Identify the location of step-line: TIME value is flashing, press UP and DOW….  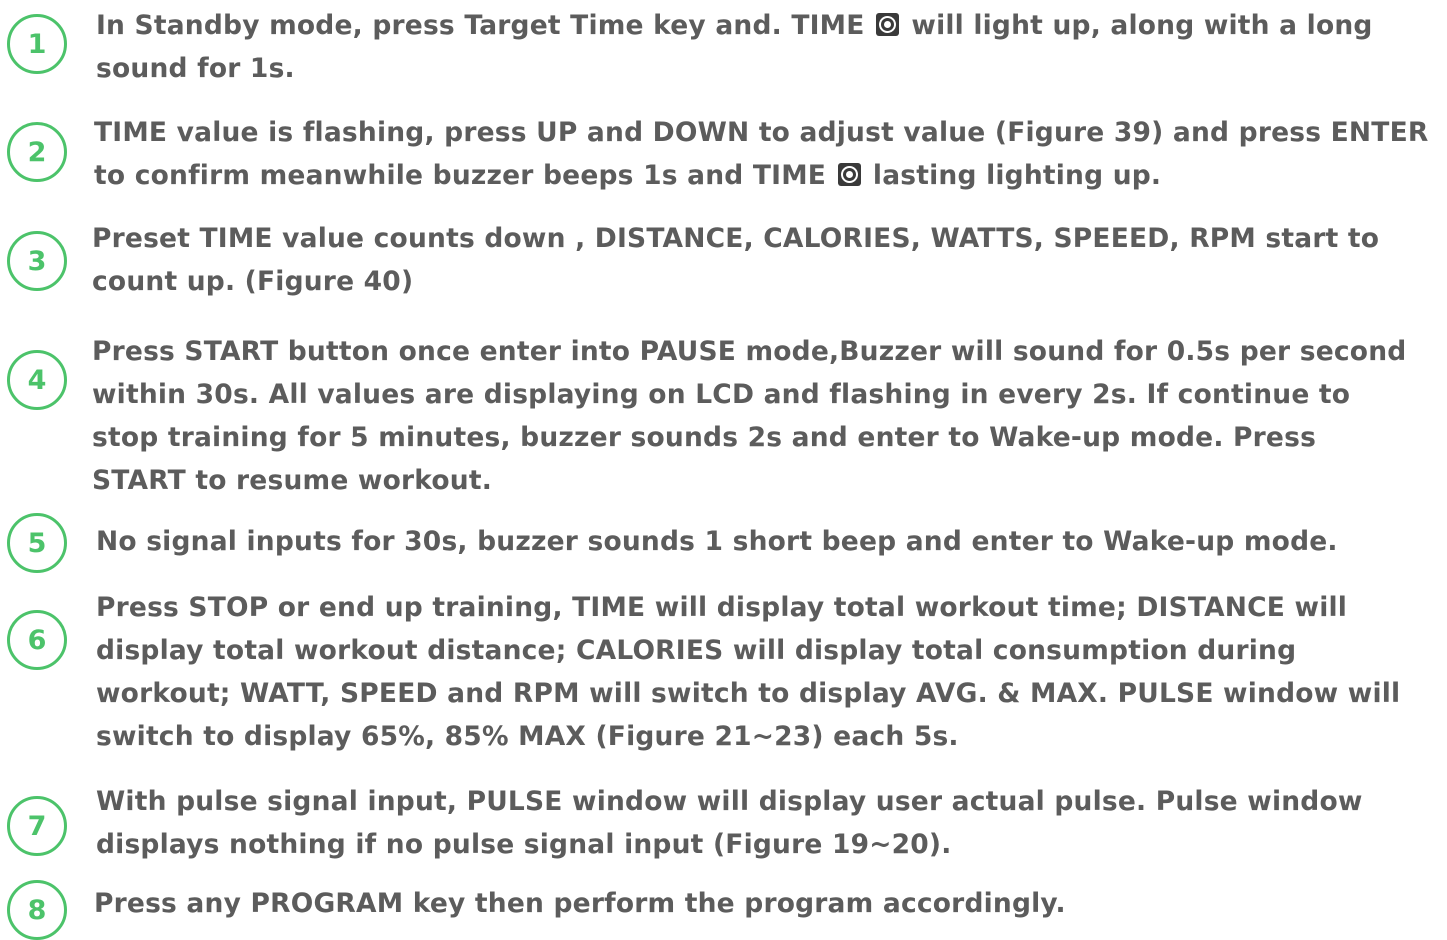
(761, 132).